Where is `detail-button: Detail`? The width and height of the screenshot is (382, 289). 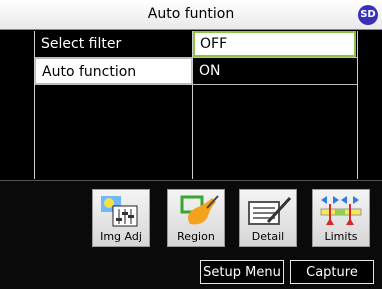 detail-button: Detail is located at coordinates (268, 218).